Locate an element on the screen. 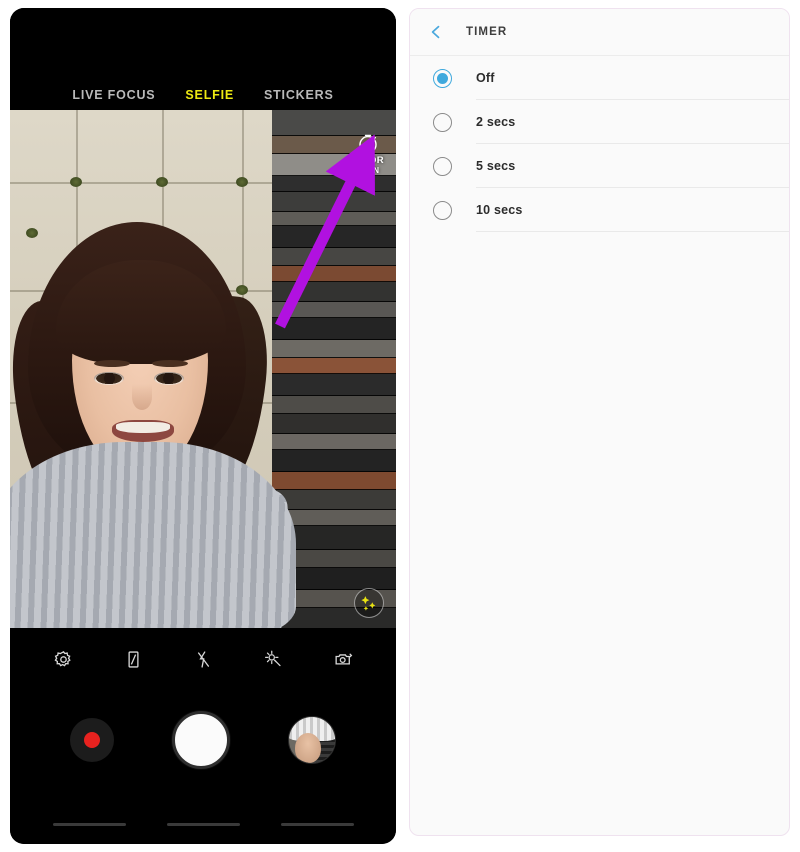 Image resolution: width=800 pixels, height=852 pixels. record-video-button is located at coordinates (92, 740).